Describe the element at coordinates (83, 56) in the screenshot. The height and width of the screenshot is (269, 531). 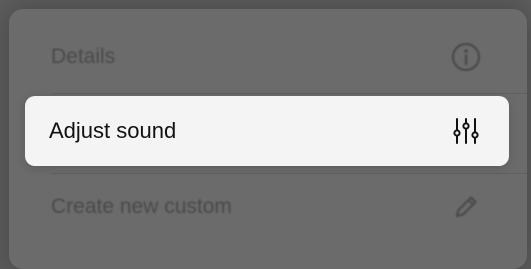
I see `menu-item-details-label: Details` at that location.